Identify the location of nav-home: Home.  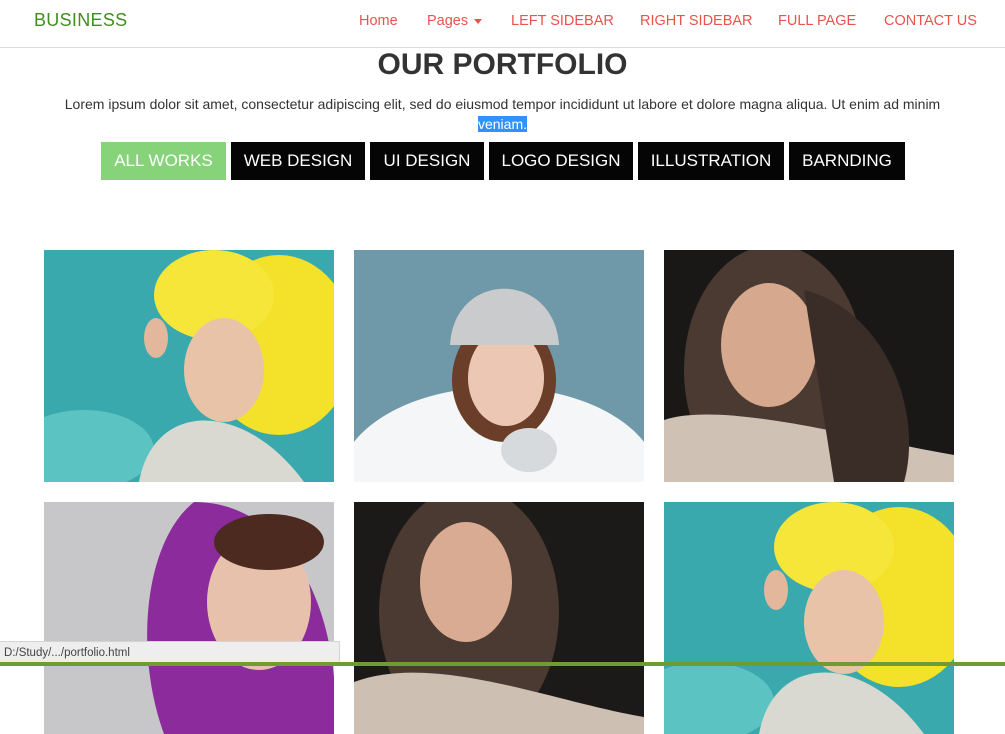
(378, 21).